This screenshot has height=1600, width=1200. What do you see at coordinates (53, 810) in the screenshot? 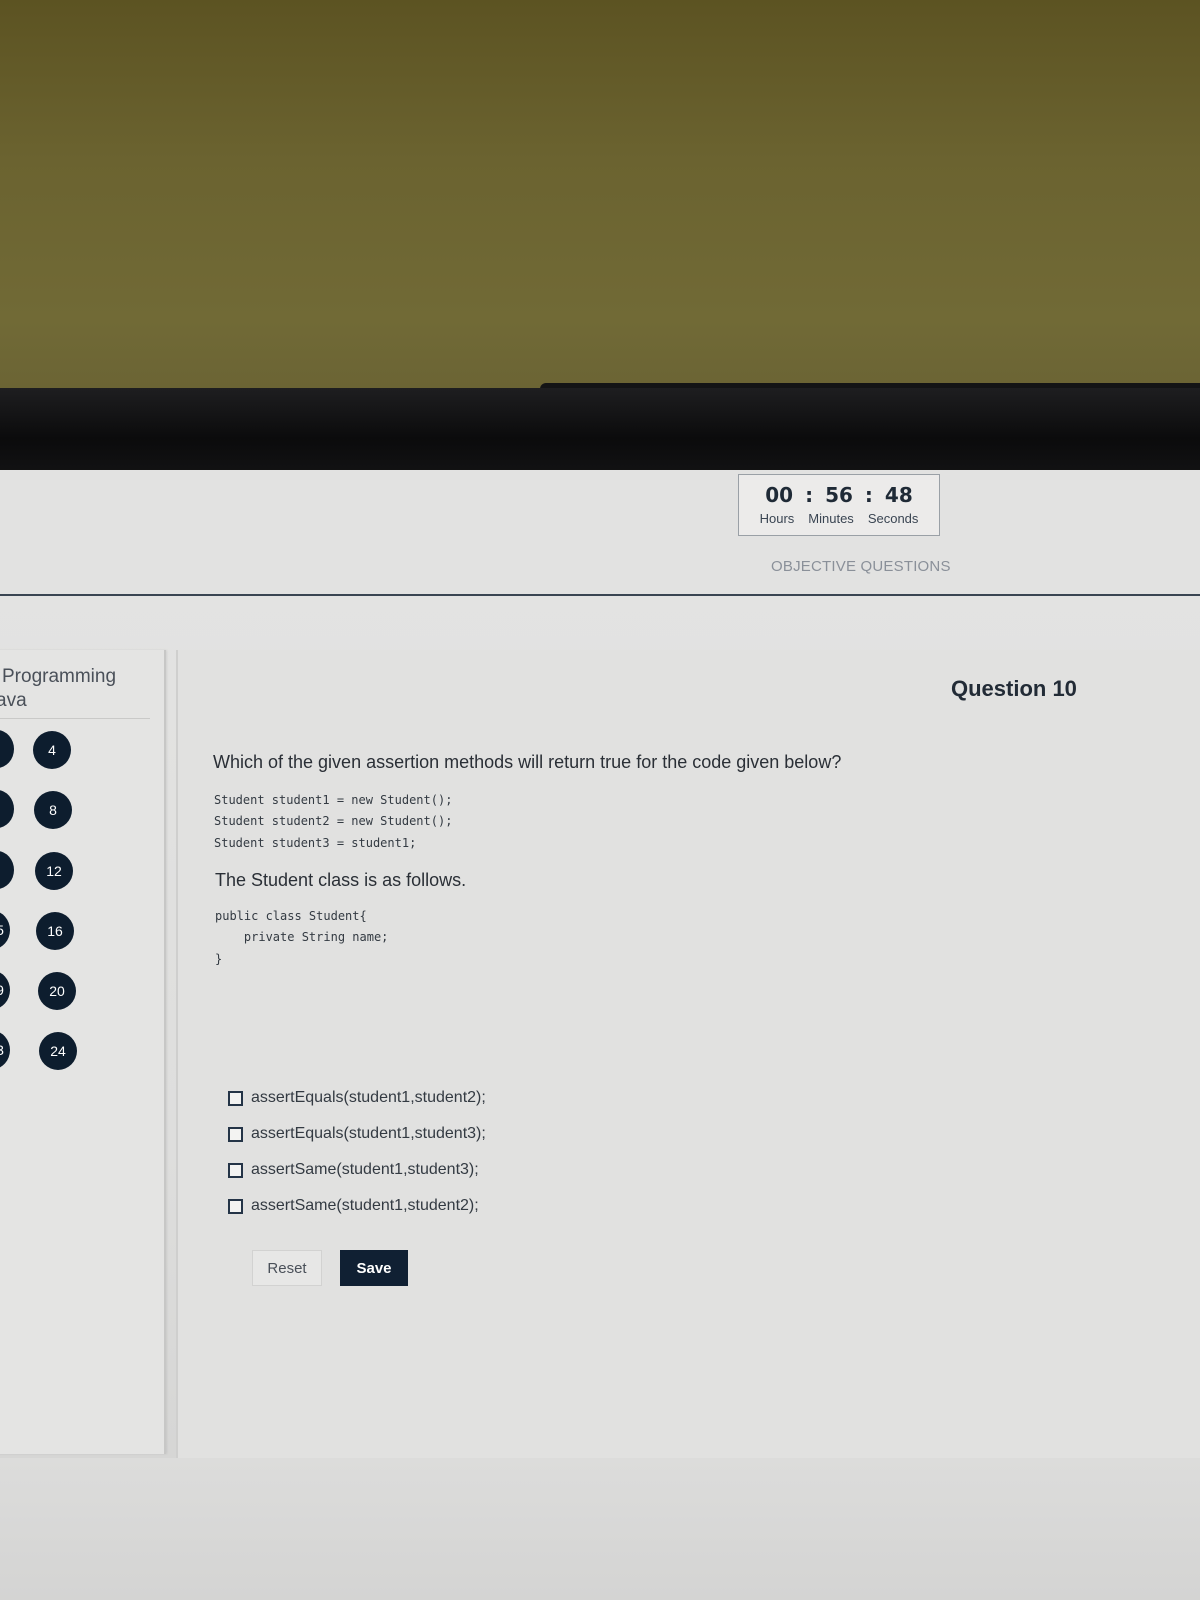
I see `question-nav-button-8: 8` at bounding box center [53, 810].